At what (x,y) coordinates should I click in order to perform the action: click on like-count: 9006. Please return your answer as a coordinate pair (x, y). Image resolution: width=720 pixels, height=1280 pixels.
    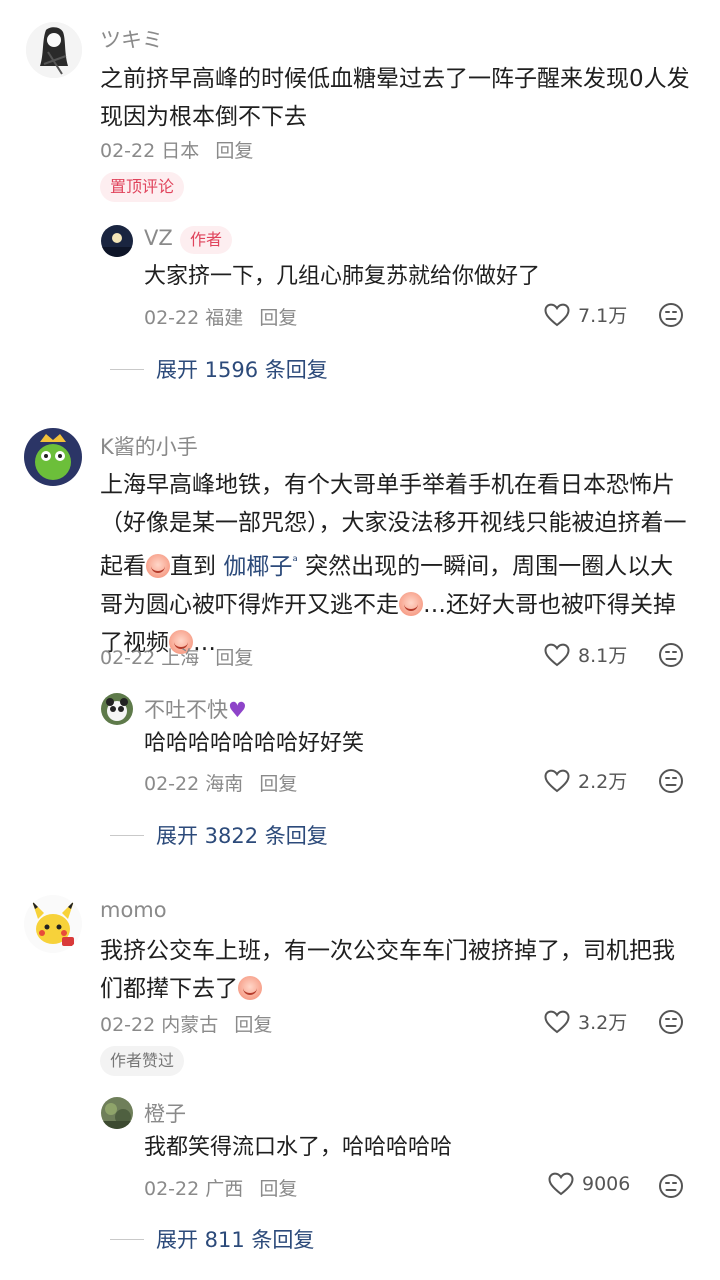
    Looking at the image, I should click on (606, 1184).